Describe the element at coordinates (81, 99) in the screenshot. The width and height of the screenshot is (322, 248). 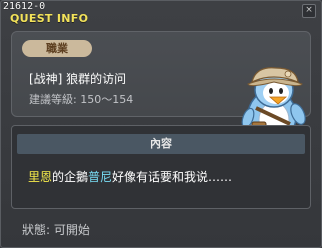
I see `recommended-level: 建議等級: 150～154` at that location.